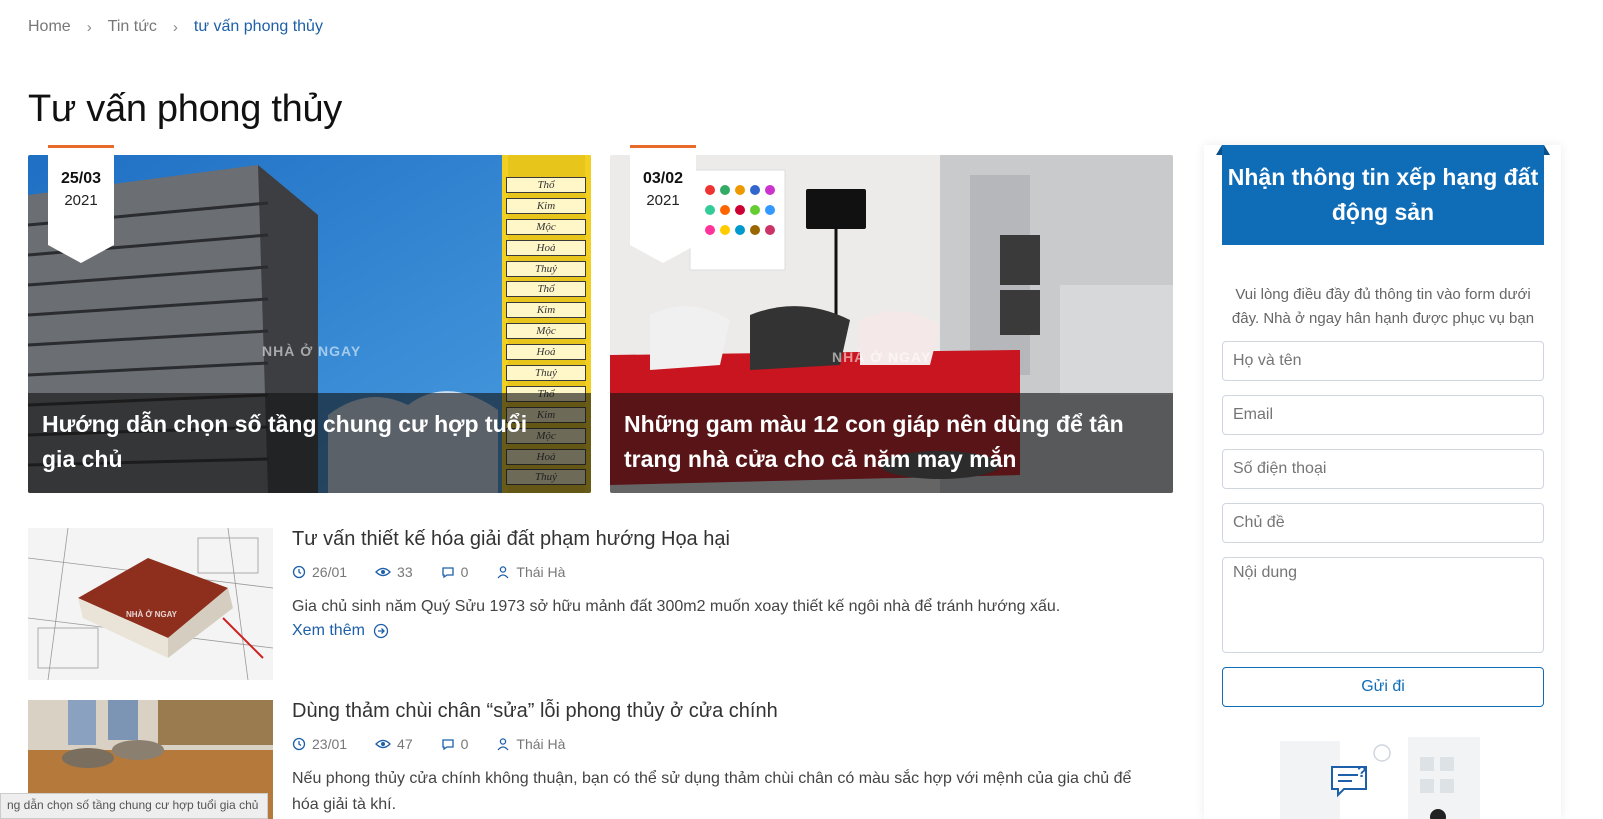 Image resolution: width=1603 pixels, height=819 pixels. I want to click on date-badge: 03/02 2021, so click(663, 204).